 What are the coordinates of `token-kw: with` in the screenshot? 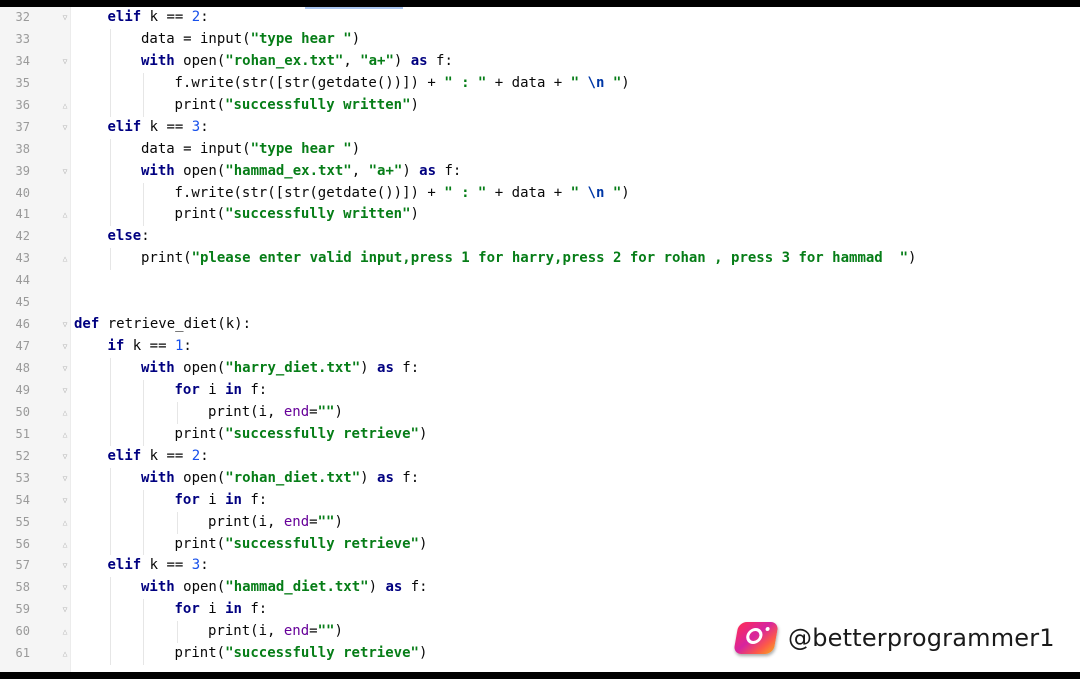 It's located at (158, 368).